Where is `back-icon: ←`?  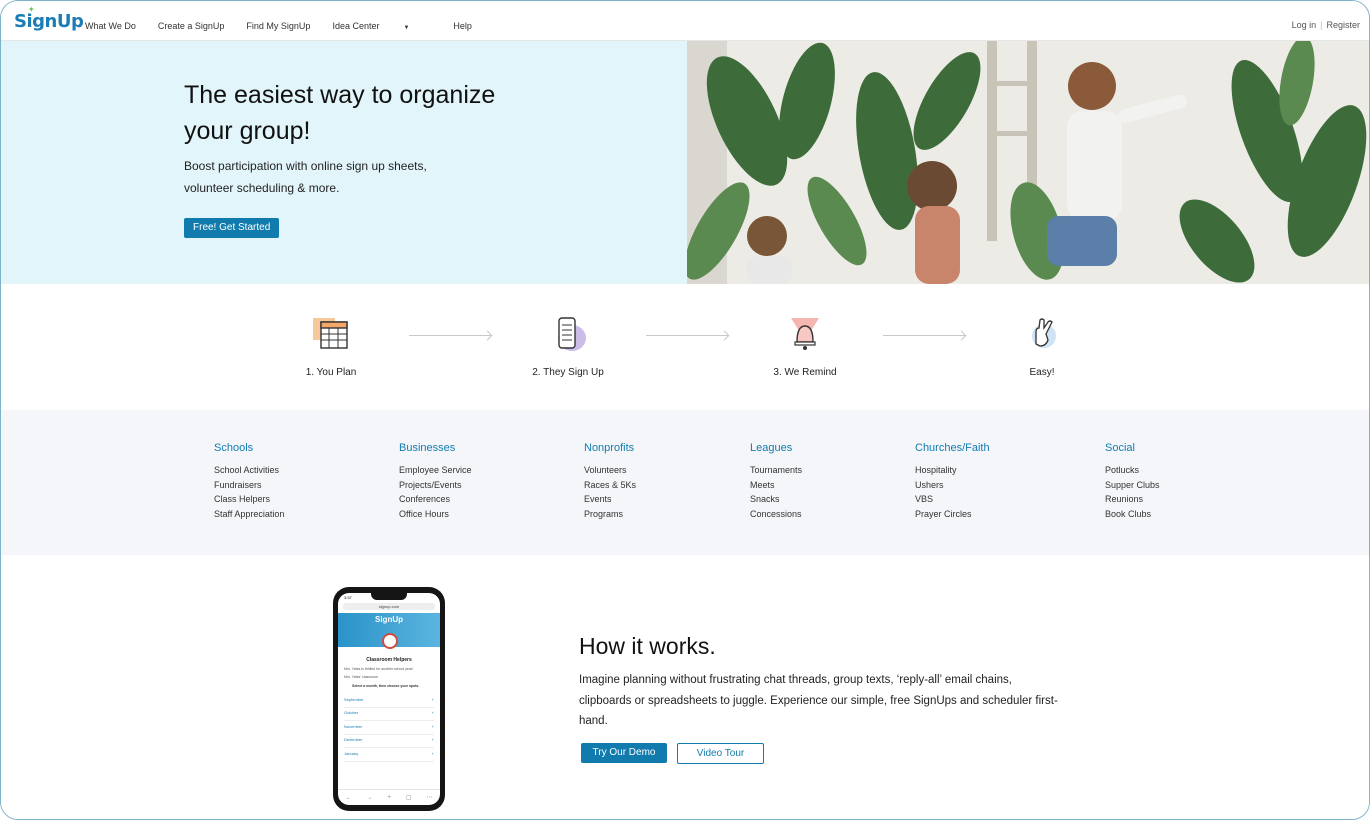 back-icon: ← is located at coordinates (348, 797).